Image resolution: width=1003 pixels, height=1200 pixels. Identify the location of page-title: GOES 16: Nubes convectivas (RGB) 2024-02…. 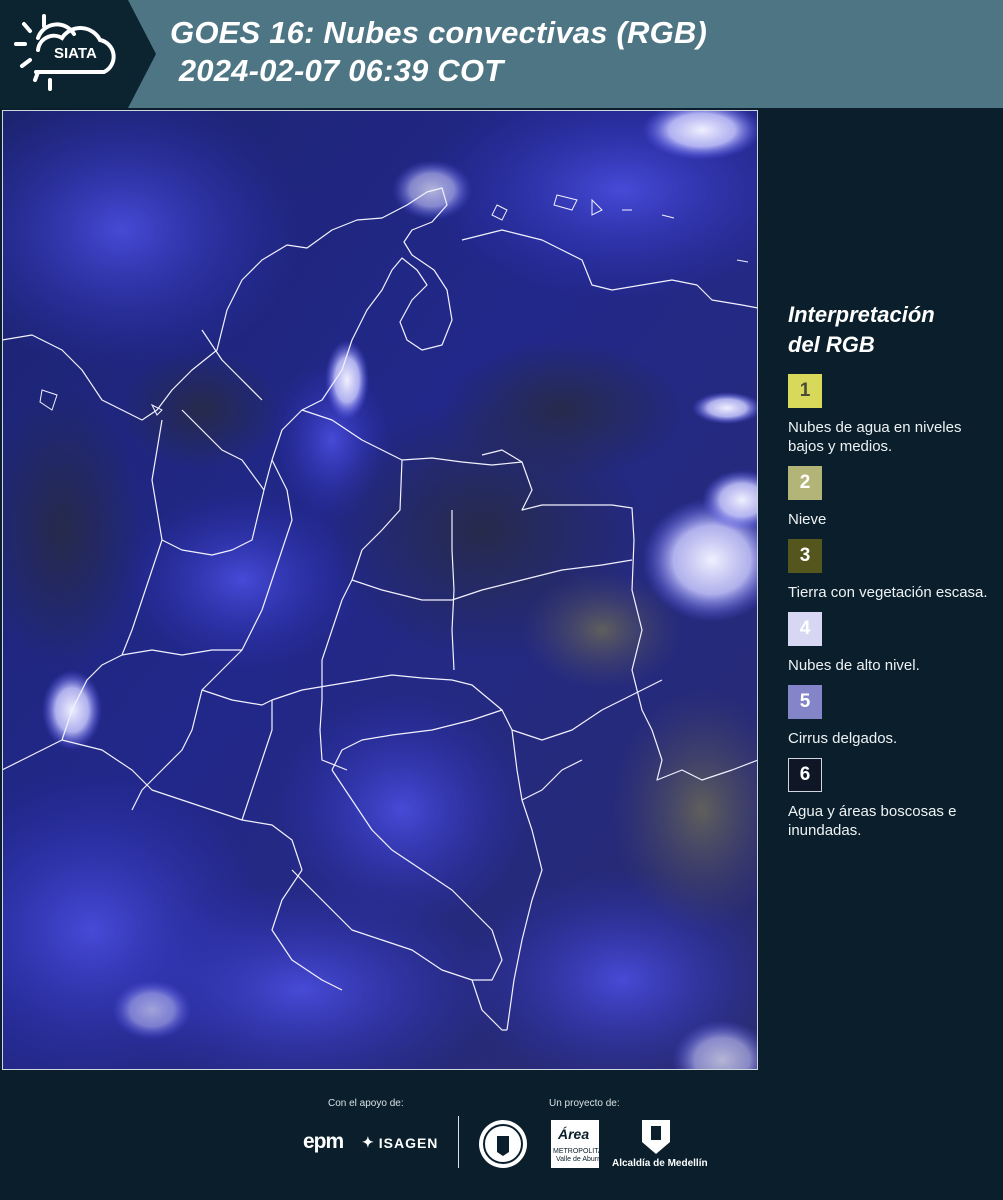
(438, 52).